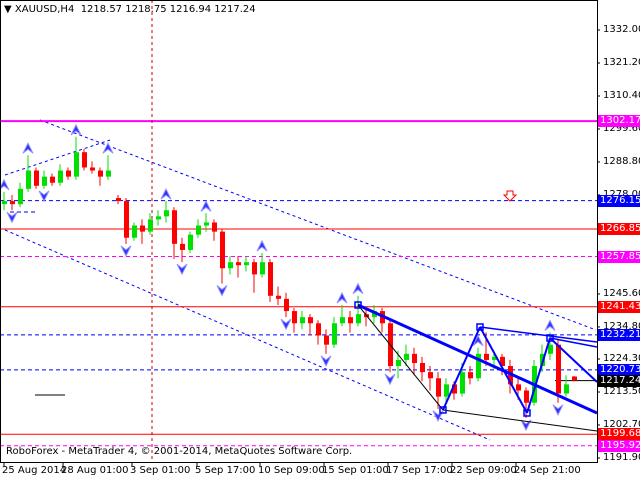  Describe the element at coordinates (621, 161) in the screenshot. I see `y-tick-label: 1288.80` at that location.